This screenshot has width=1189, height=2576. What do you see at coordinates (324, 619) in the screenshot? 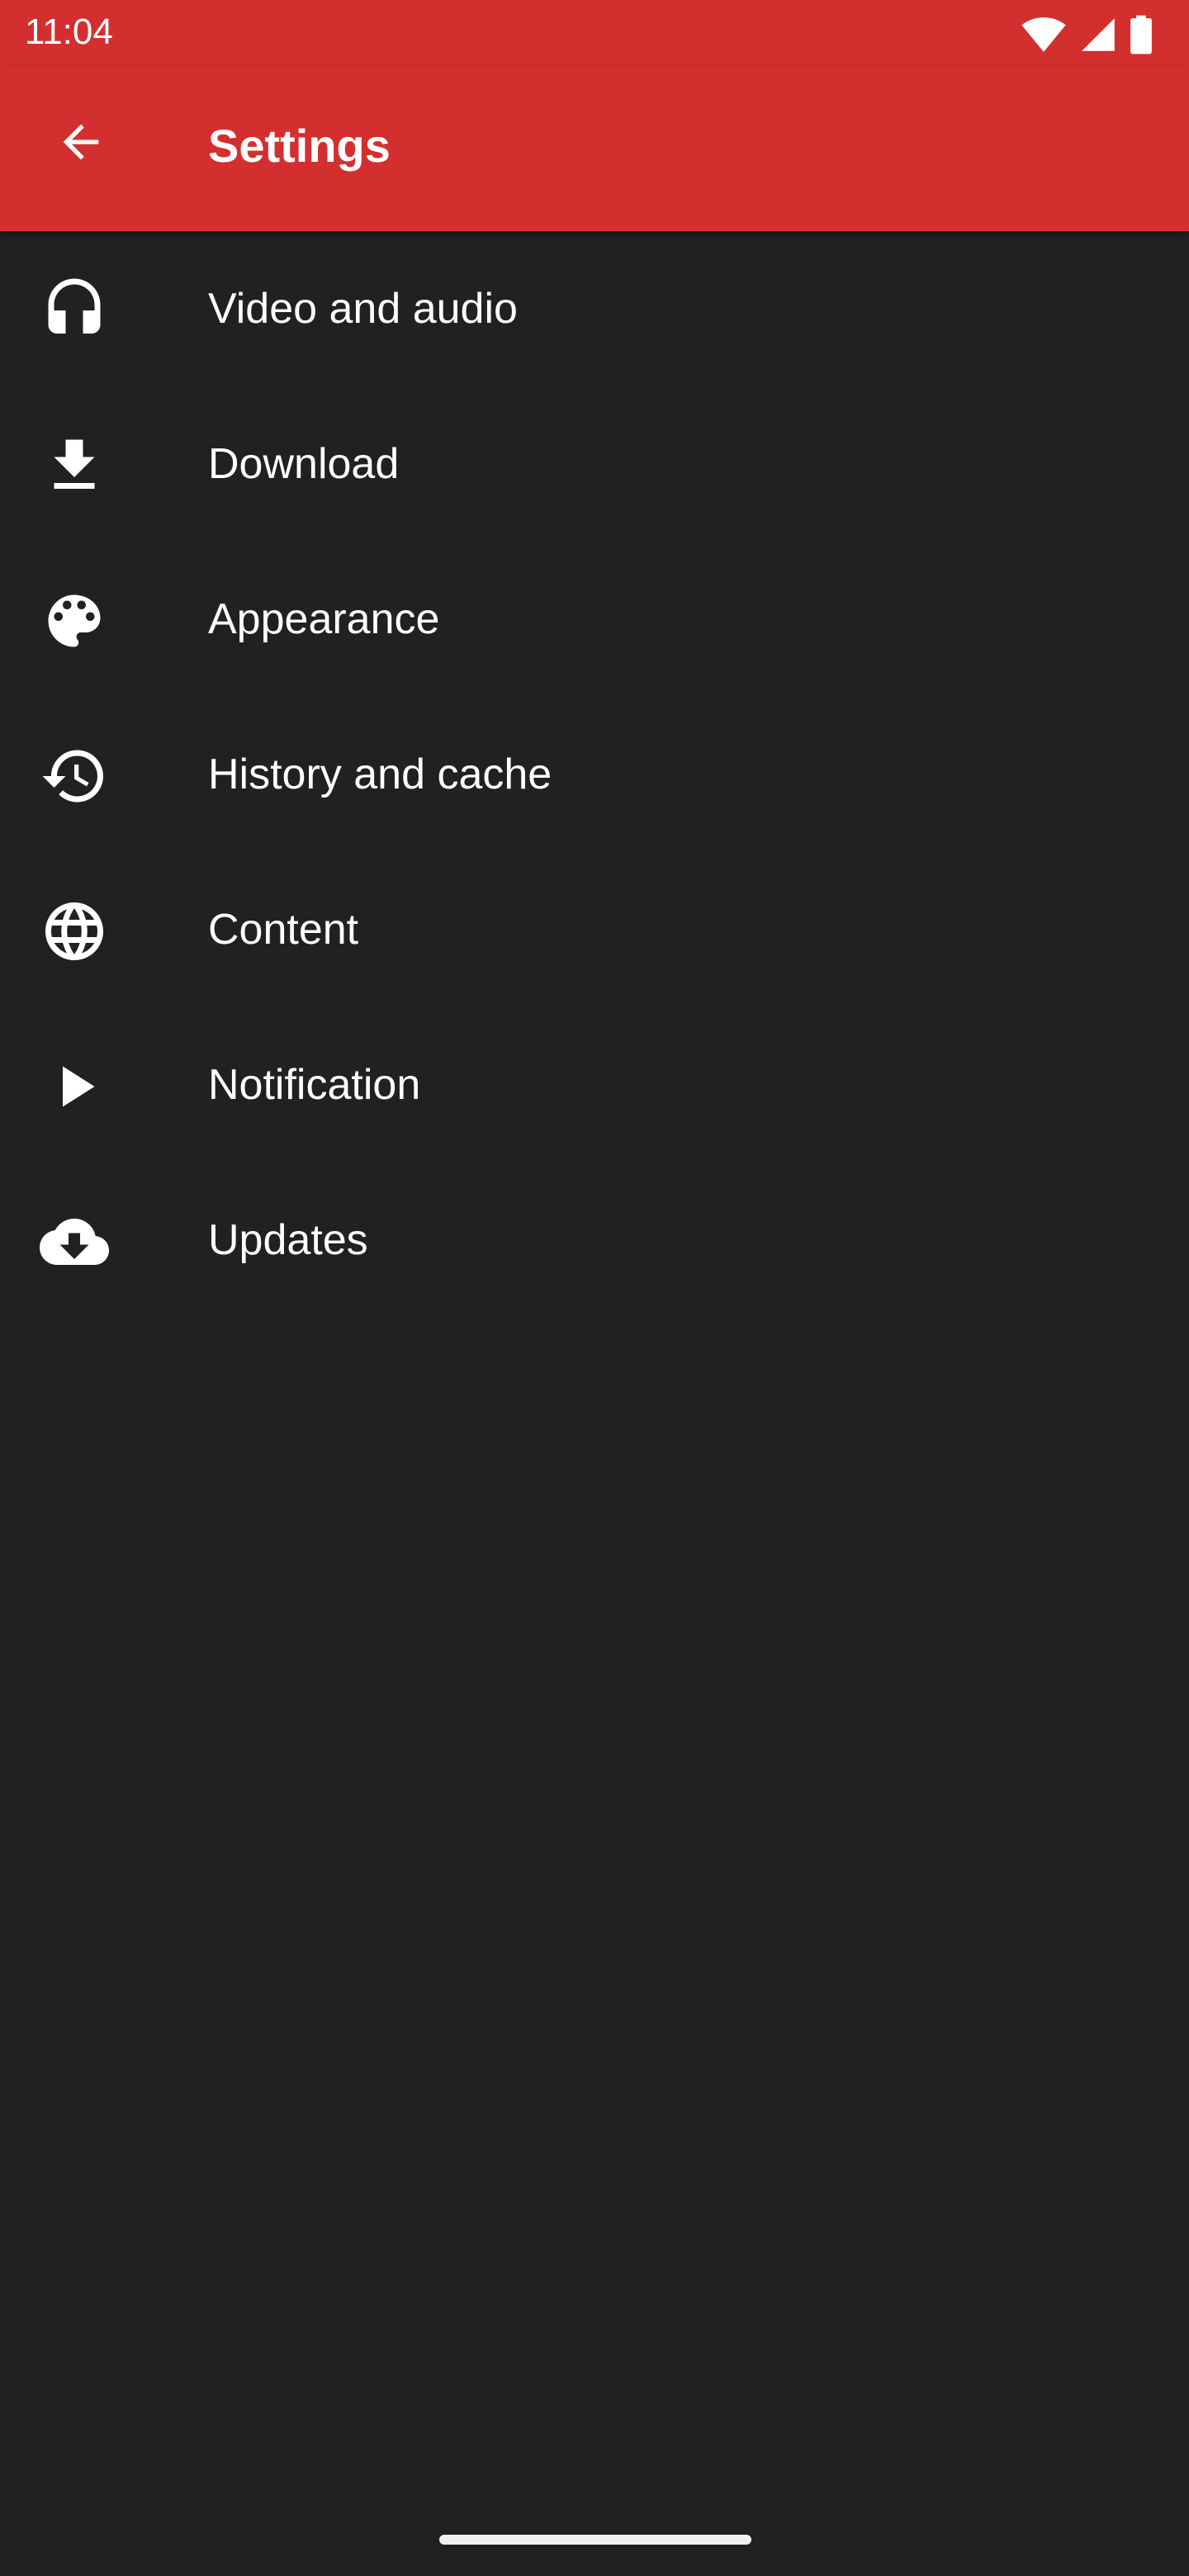
I see `settings-item-label: Appearance` at bounding box center [324, 619].